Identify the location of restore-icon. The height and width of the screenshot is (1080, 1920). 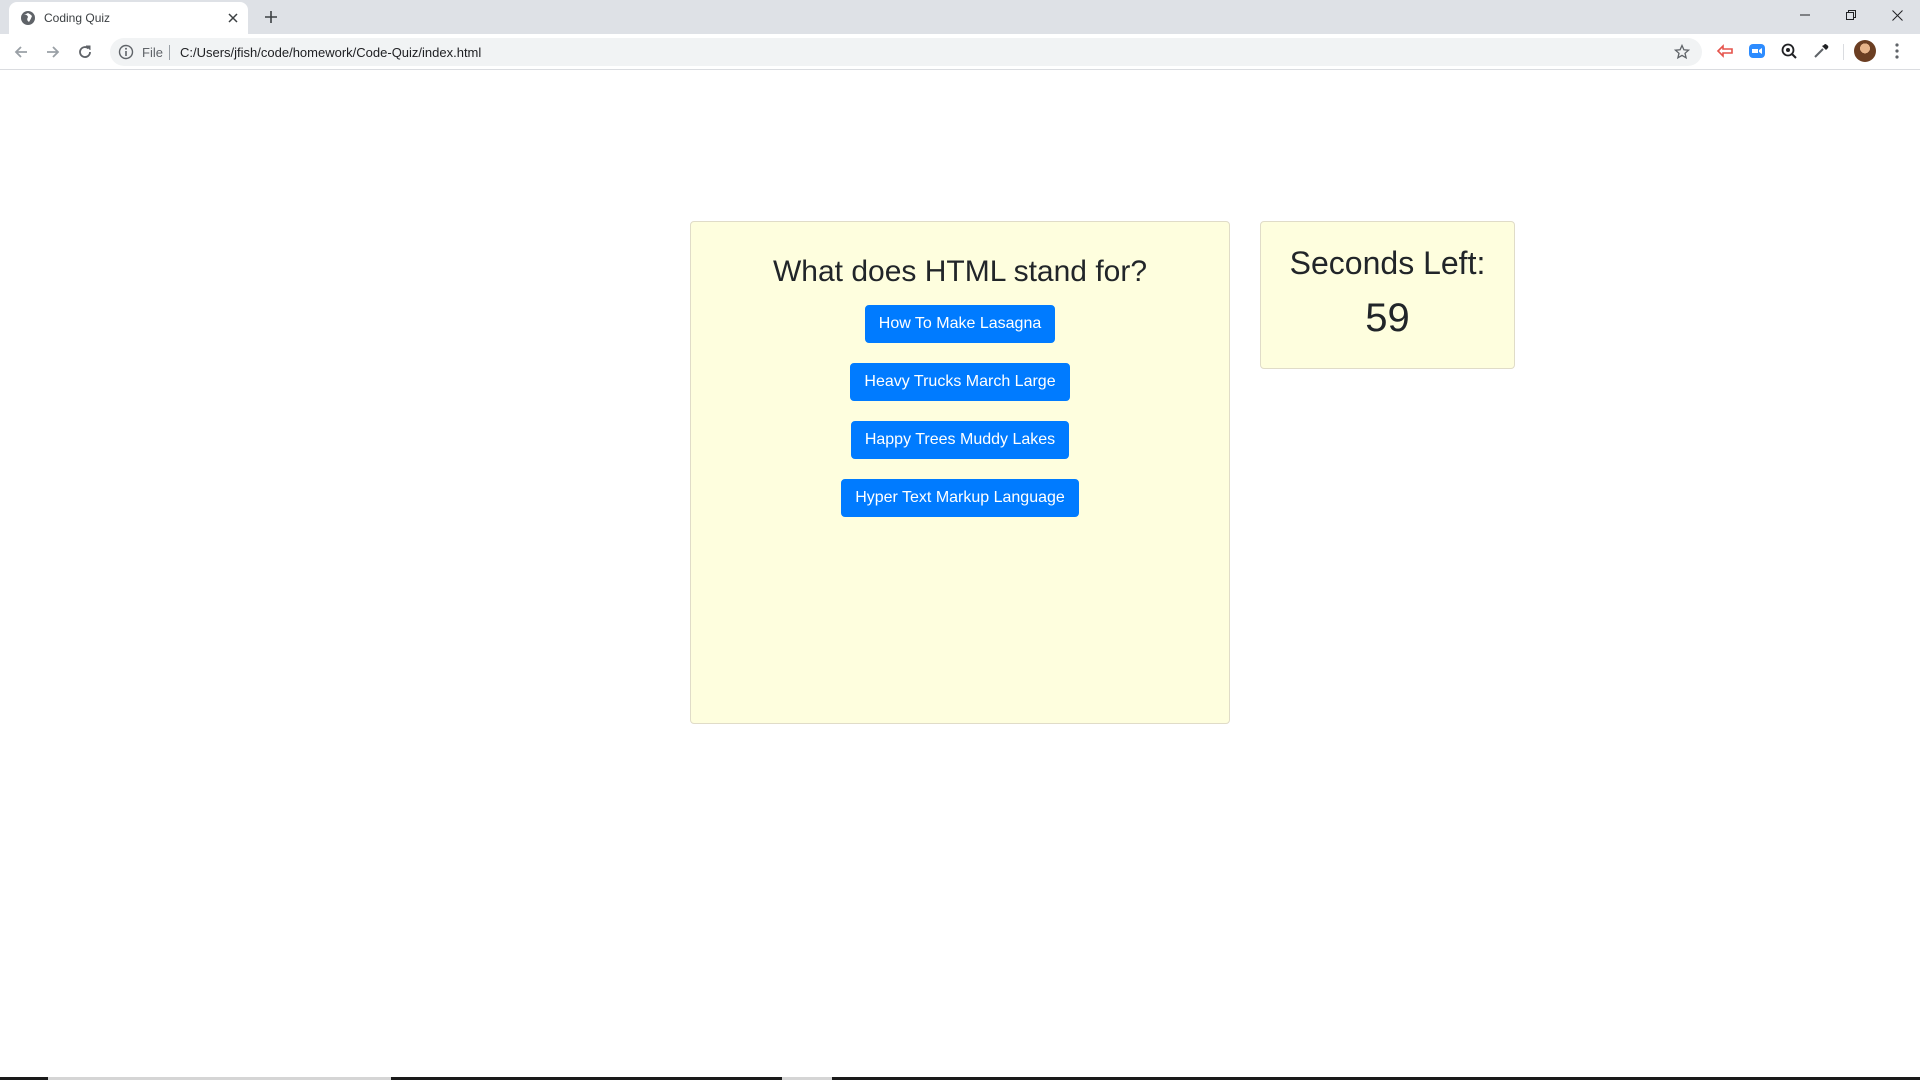
(1851, 15).